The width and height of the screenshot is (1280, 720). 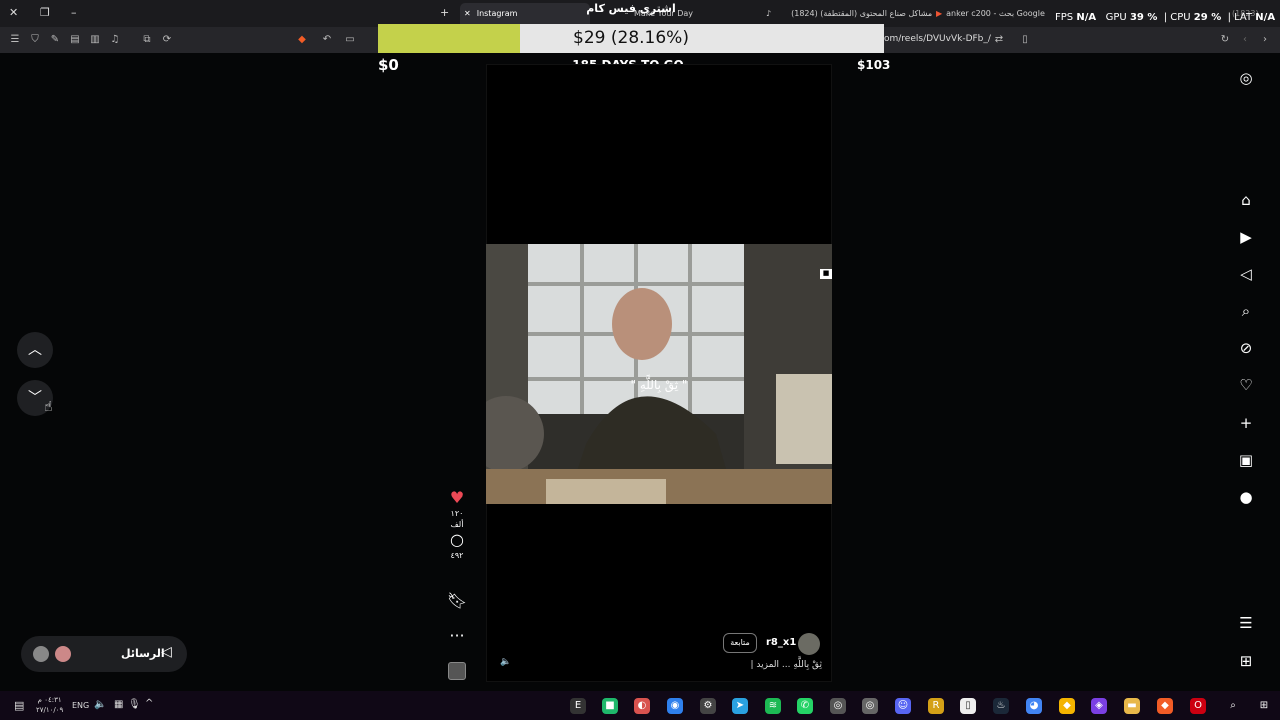 What do you see at coordinates (578, 706) in the screenshot?
I see `epic-games-icon: E` at bounding box center [578, 706].